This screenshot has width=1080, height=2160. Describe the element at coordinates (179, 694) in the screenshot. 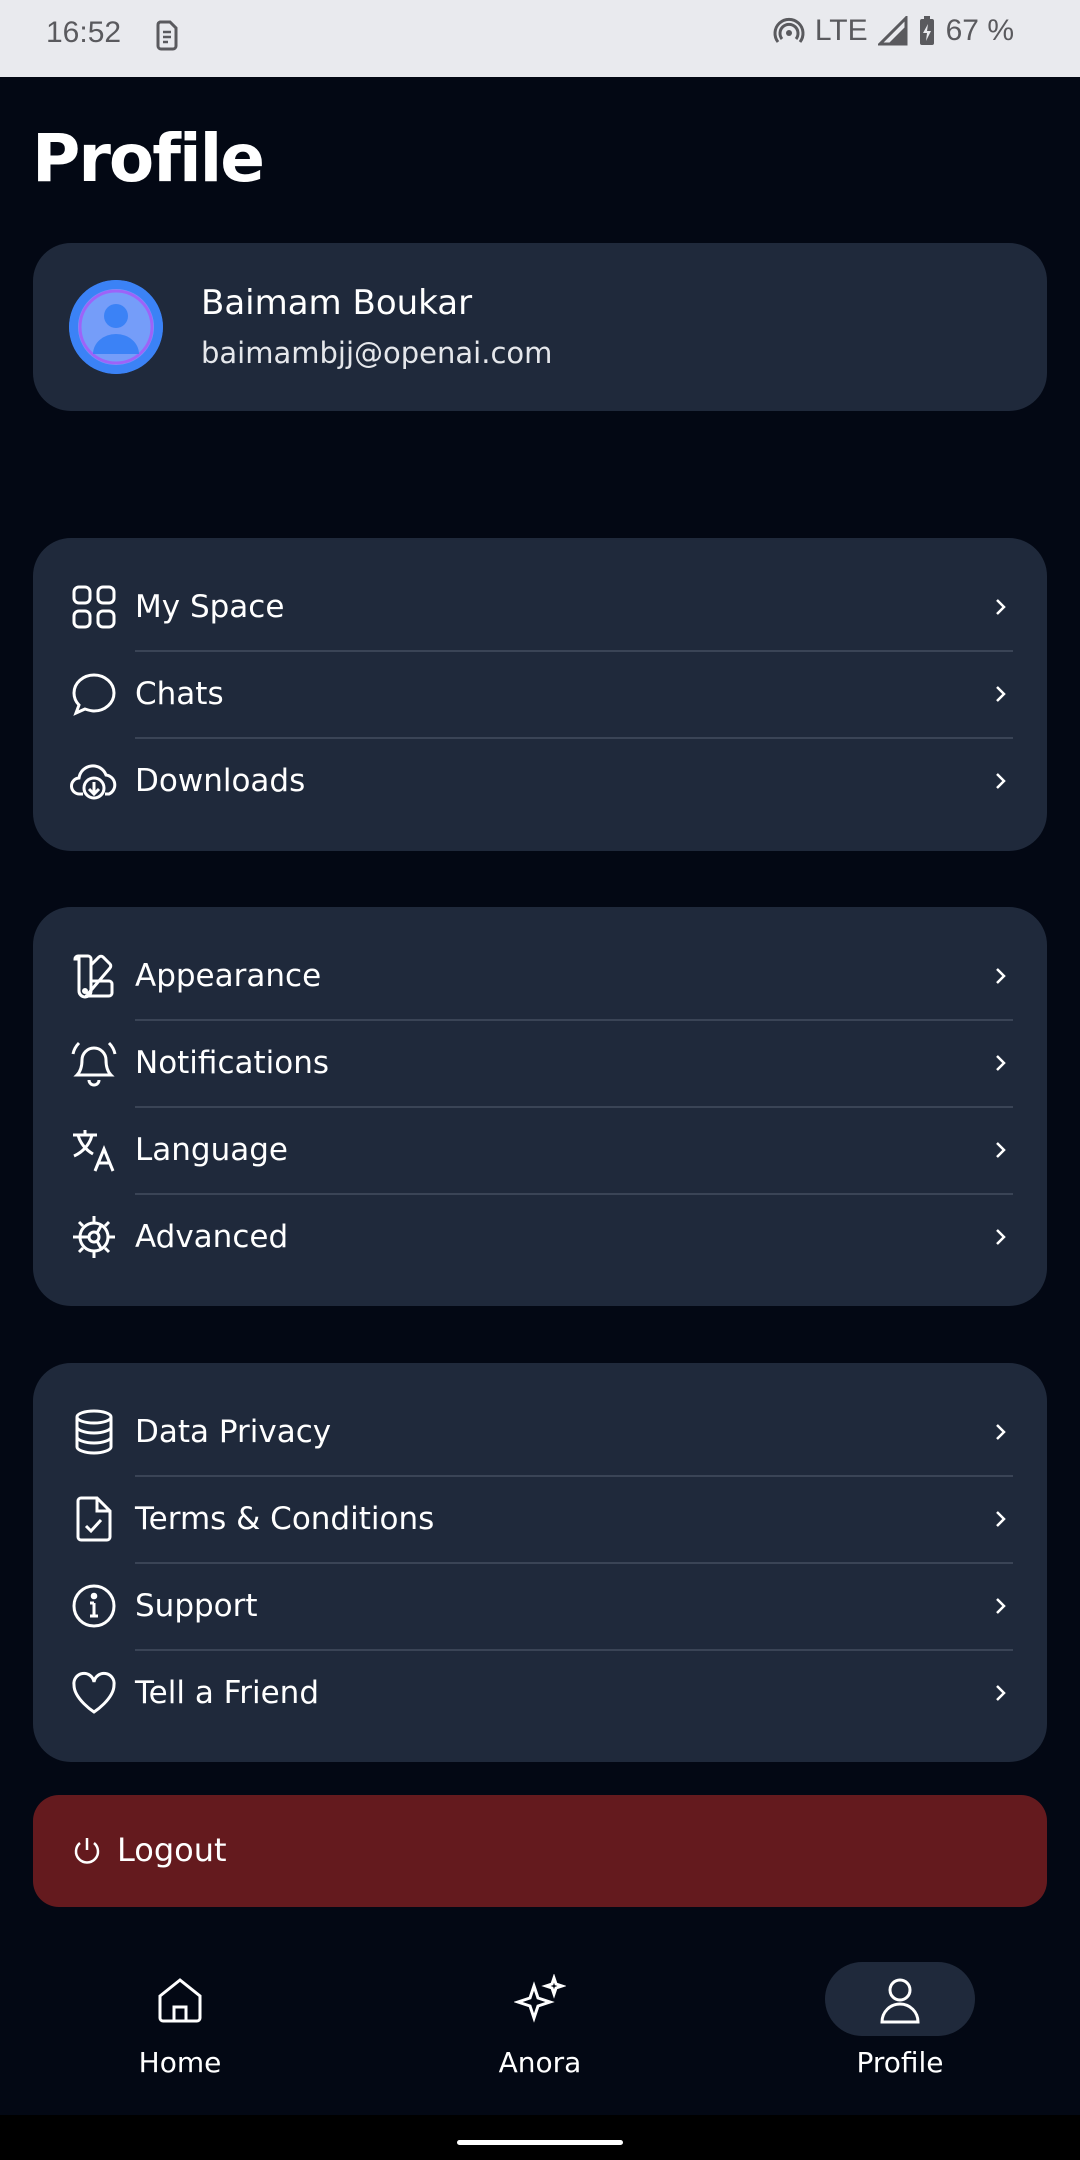

I see `menu-item-label: Chats` at that location.